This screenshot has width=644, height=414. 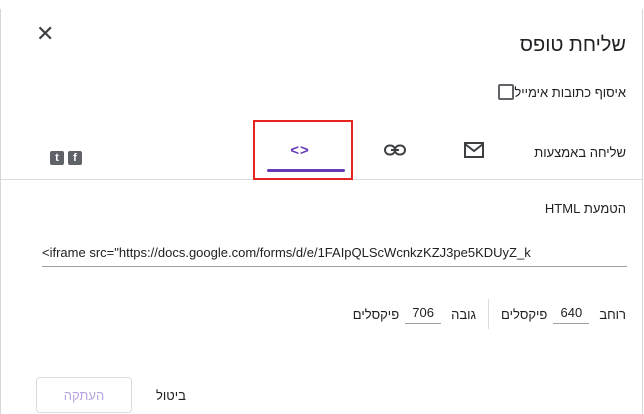 I want to click on collect-emails-option: איסוף כתובות אימייל, so click(x=558, y=92).